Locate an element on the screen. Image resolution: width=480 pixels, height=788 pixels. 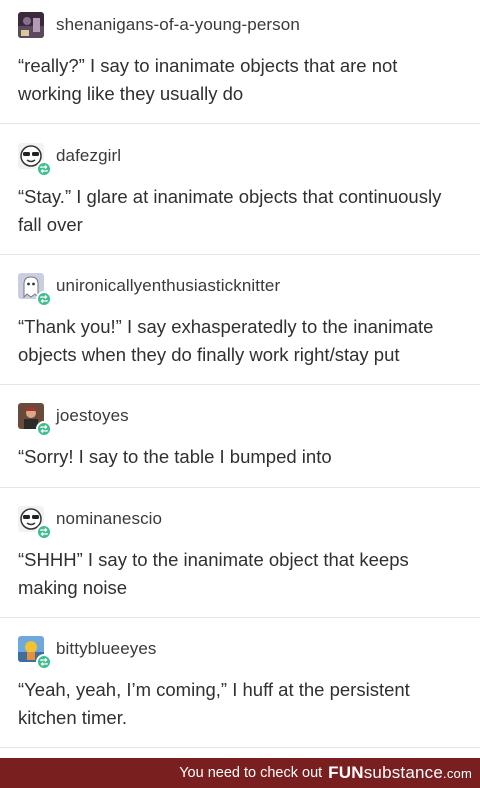
logo-part-tld: .com is located at coordinates (457, 773).